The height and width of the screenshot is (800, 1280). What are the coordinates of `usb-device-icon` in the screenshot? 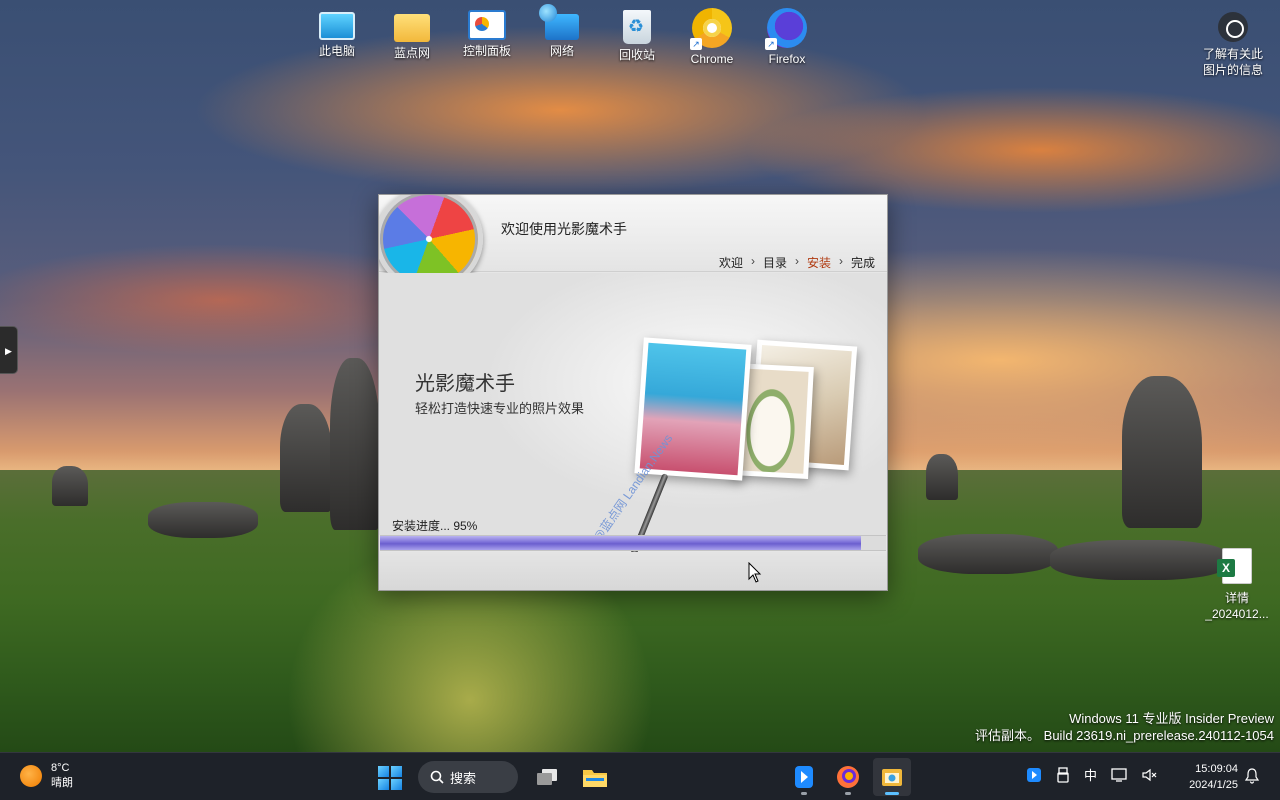 It's located at (1063, 774).